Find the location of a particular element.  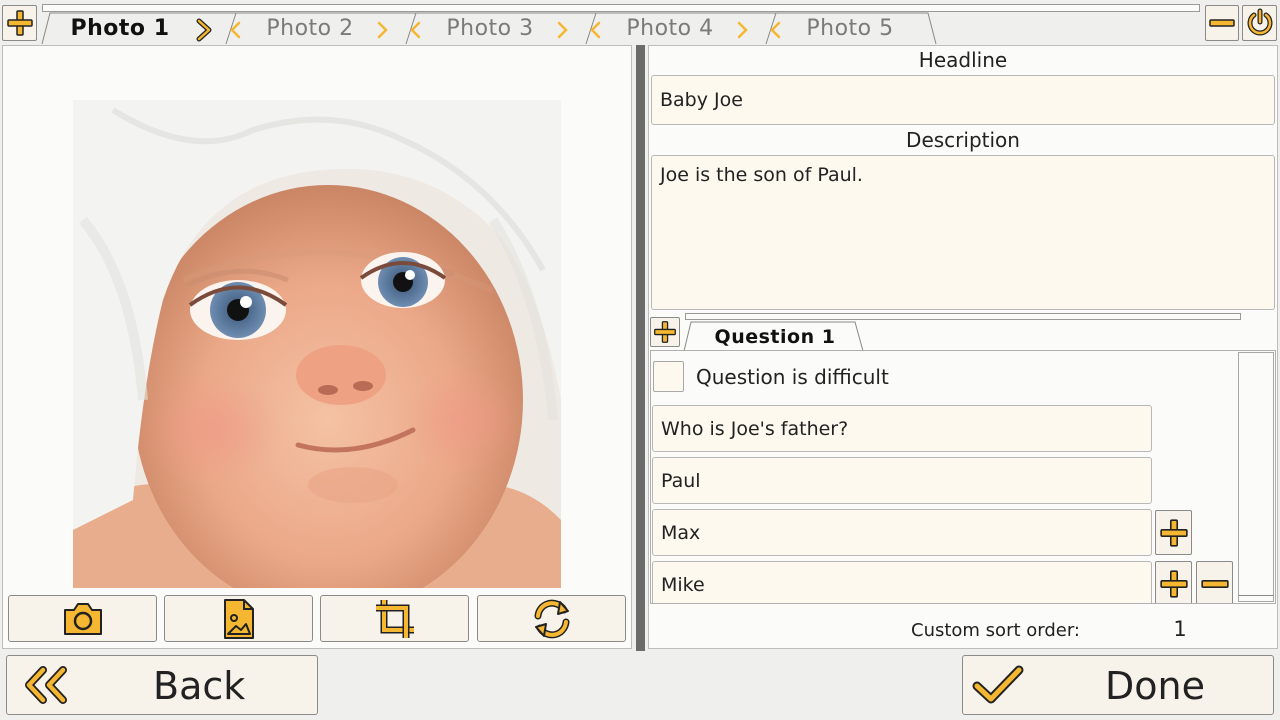

tab-photo-2-label: Photo 2 is located at coordinates (310, 28).